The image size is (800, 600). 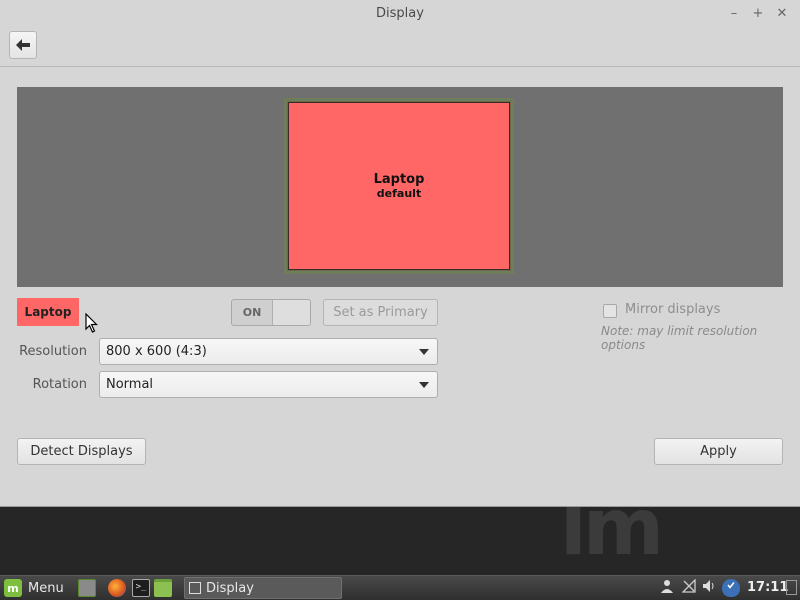 What do you see at coordinates (195, 588) in the screenshot?
I see `display-window-icon` at bounding box center [195, 588].